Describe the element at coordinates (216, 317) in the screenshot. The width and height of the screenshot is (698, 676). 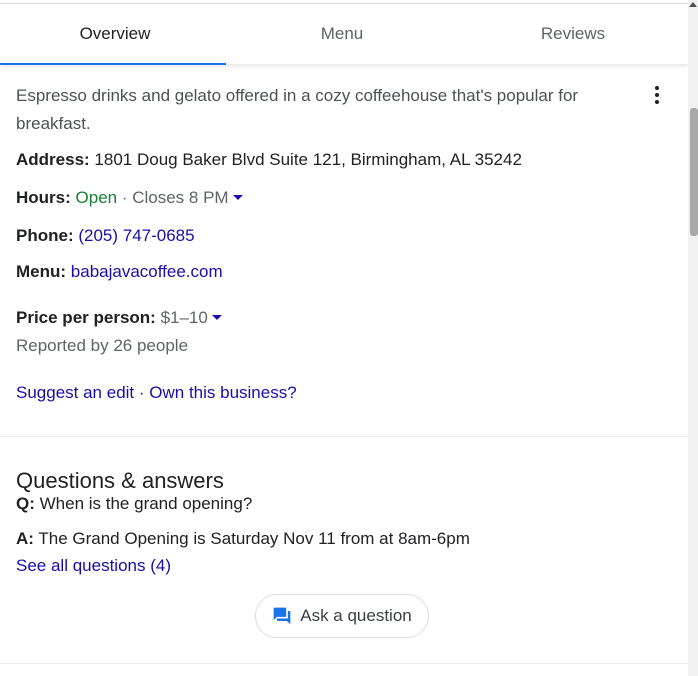
I see `price-dropdown-icon` at that location.